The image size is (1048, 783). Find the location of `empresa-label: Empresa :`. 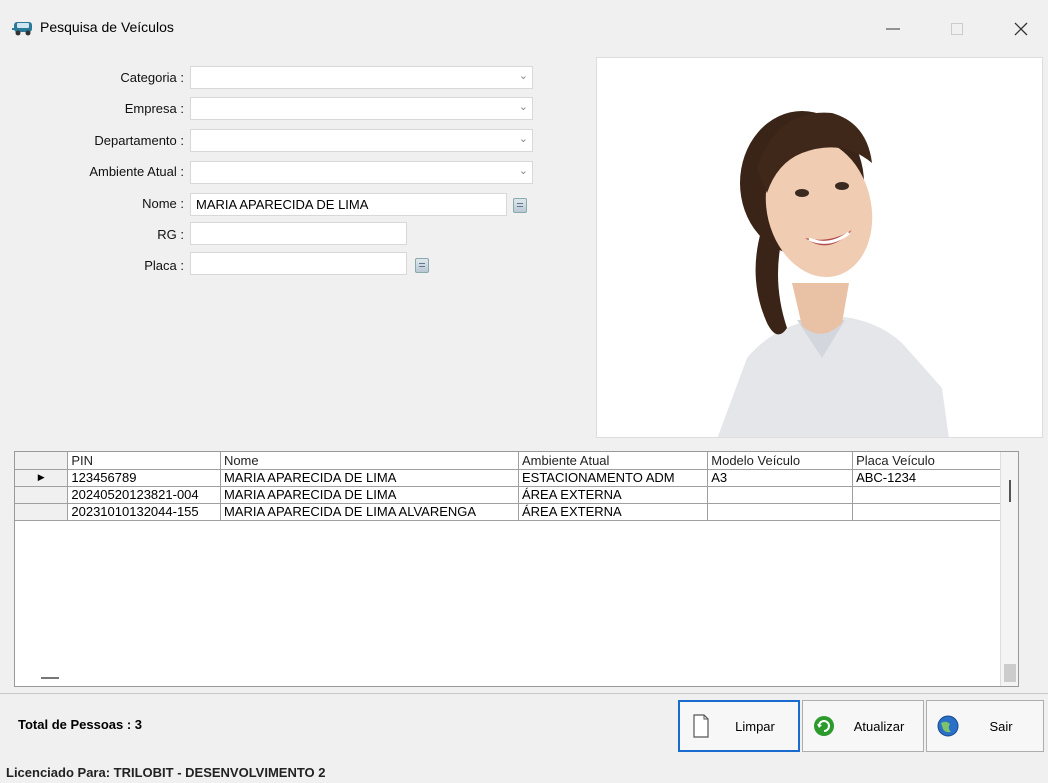

empresa-label: Empresa : is located at coordinates (154, 108).